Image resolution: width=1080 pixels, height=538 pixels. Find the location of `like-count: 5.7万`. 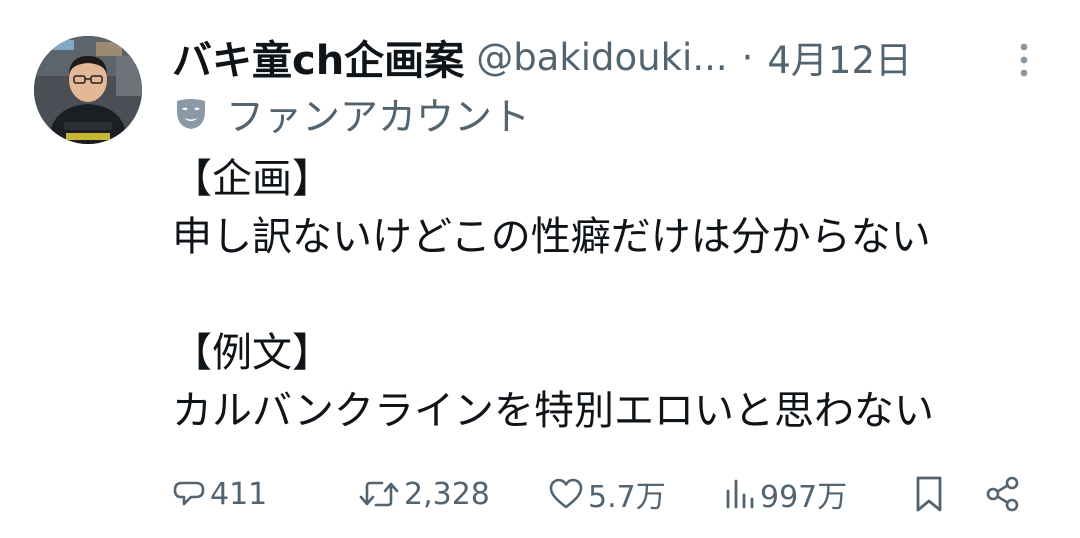

like-count: 5.7万 is located at coordinates (627, 497).